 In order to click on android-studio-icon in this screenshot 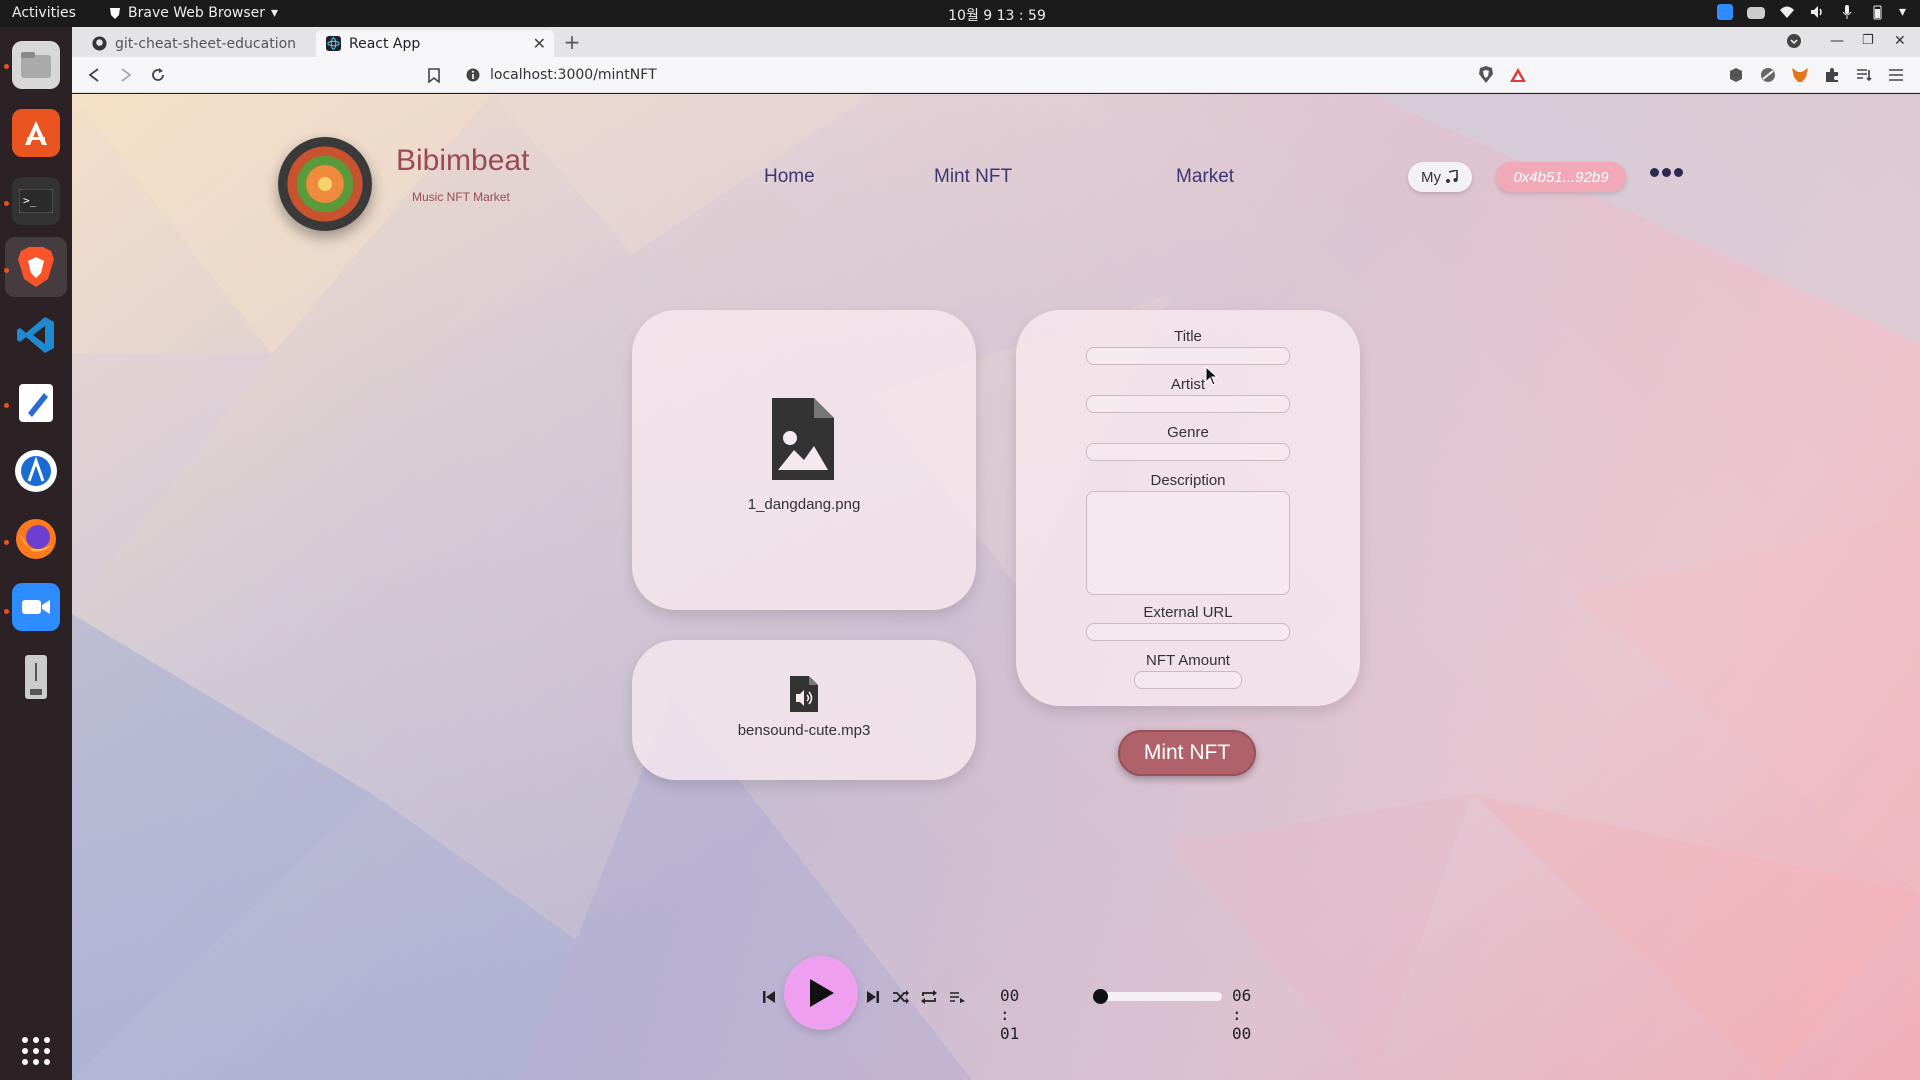, I will do `click(36, 471)`.